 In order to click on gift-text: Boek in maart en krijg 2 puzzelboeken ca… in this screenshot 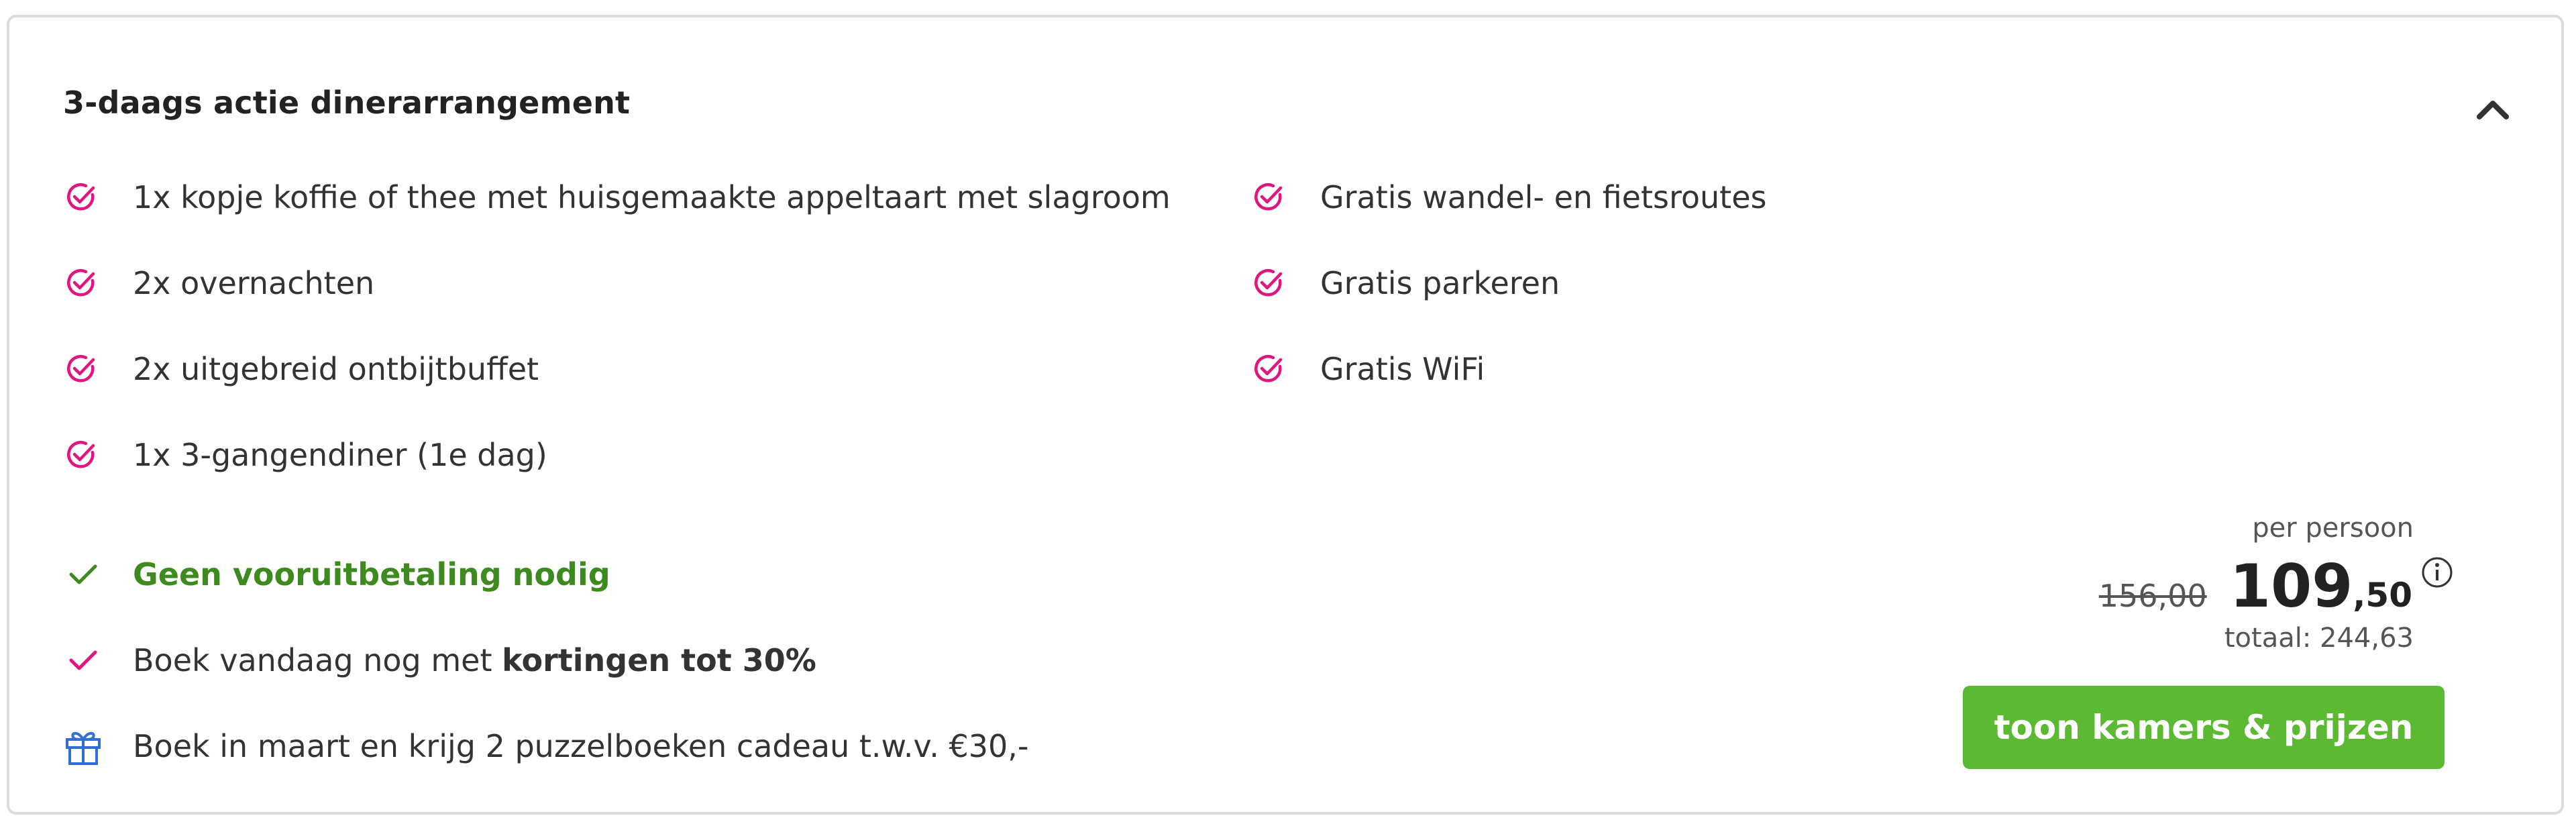, I will do `click(581, 746)`.